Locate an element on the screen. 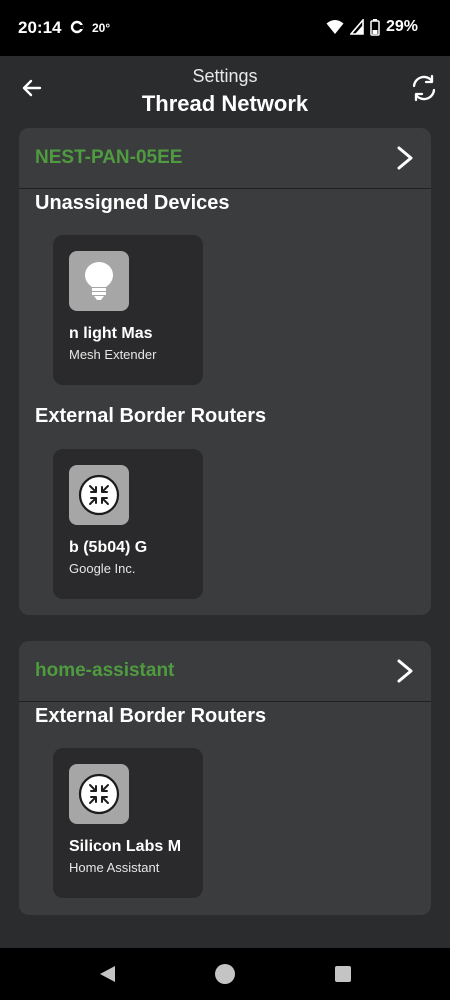  header-subtitle: Settings is located at coordinates (225, 76).